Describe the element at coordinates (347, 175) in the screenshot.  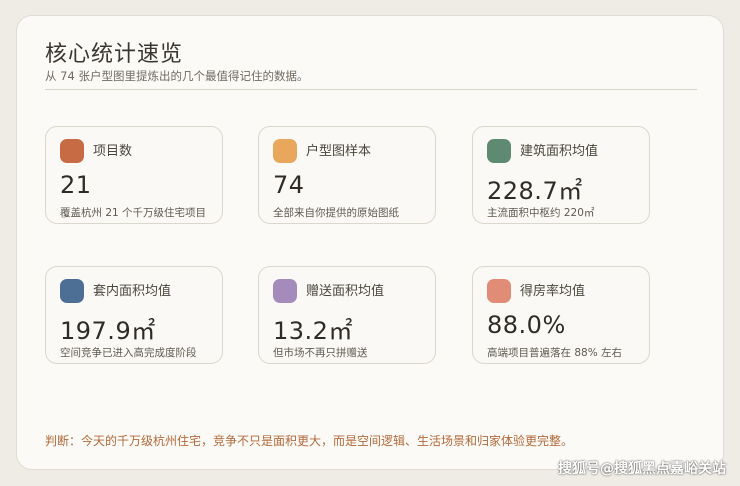
I see `stat-card-samples: 户型图样本 74 全部来自你提供的原始图纸` at that location.